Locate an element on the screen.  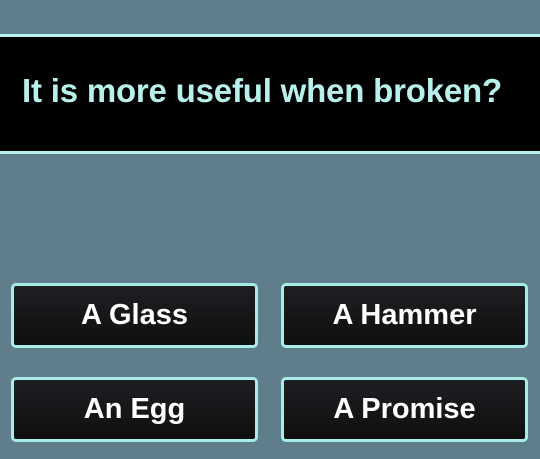
answer-button-a-glass: A Glass is located at coordinates (134, 315).